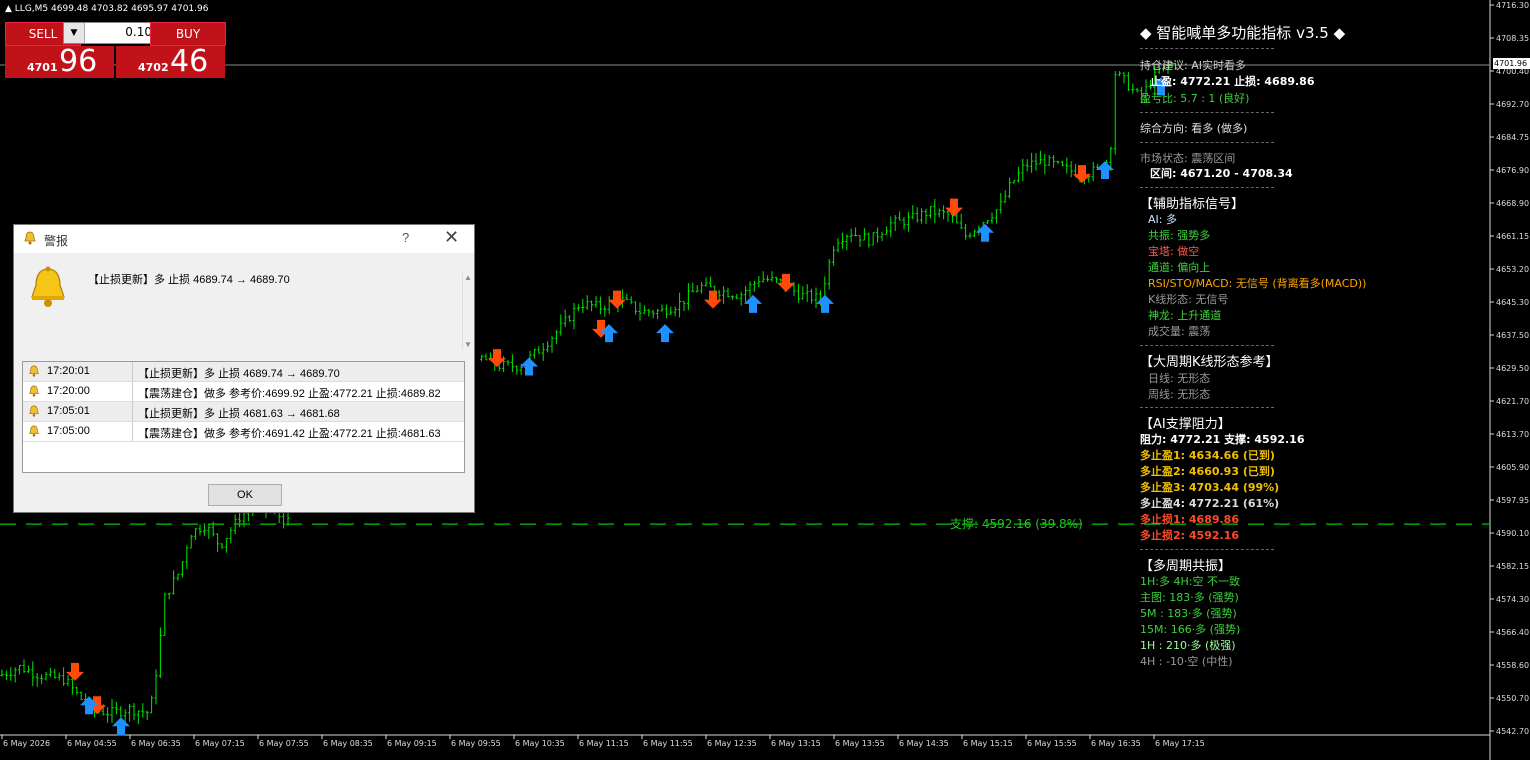 This screenshot has height=760, width=1530. Describe the element at coordinates (1512, 467) in the screenshot. I see `price-tick-label: 4605.90` at that location.